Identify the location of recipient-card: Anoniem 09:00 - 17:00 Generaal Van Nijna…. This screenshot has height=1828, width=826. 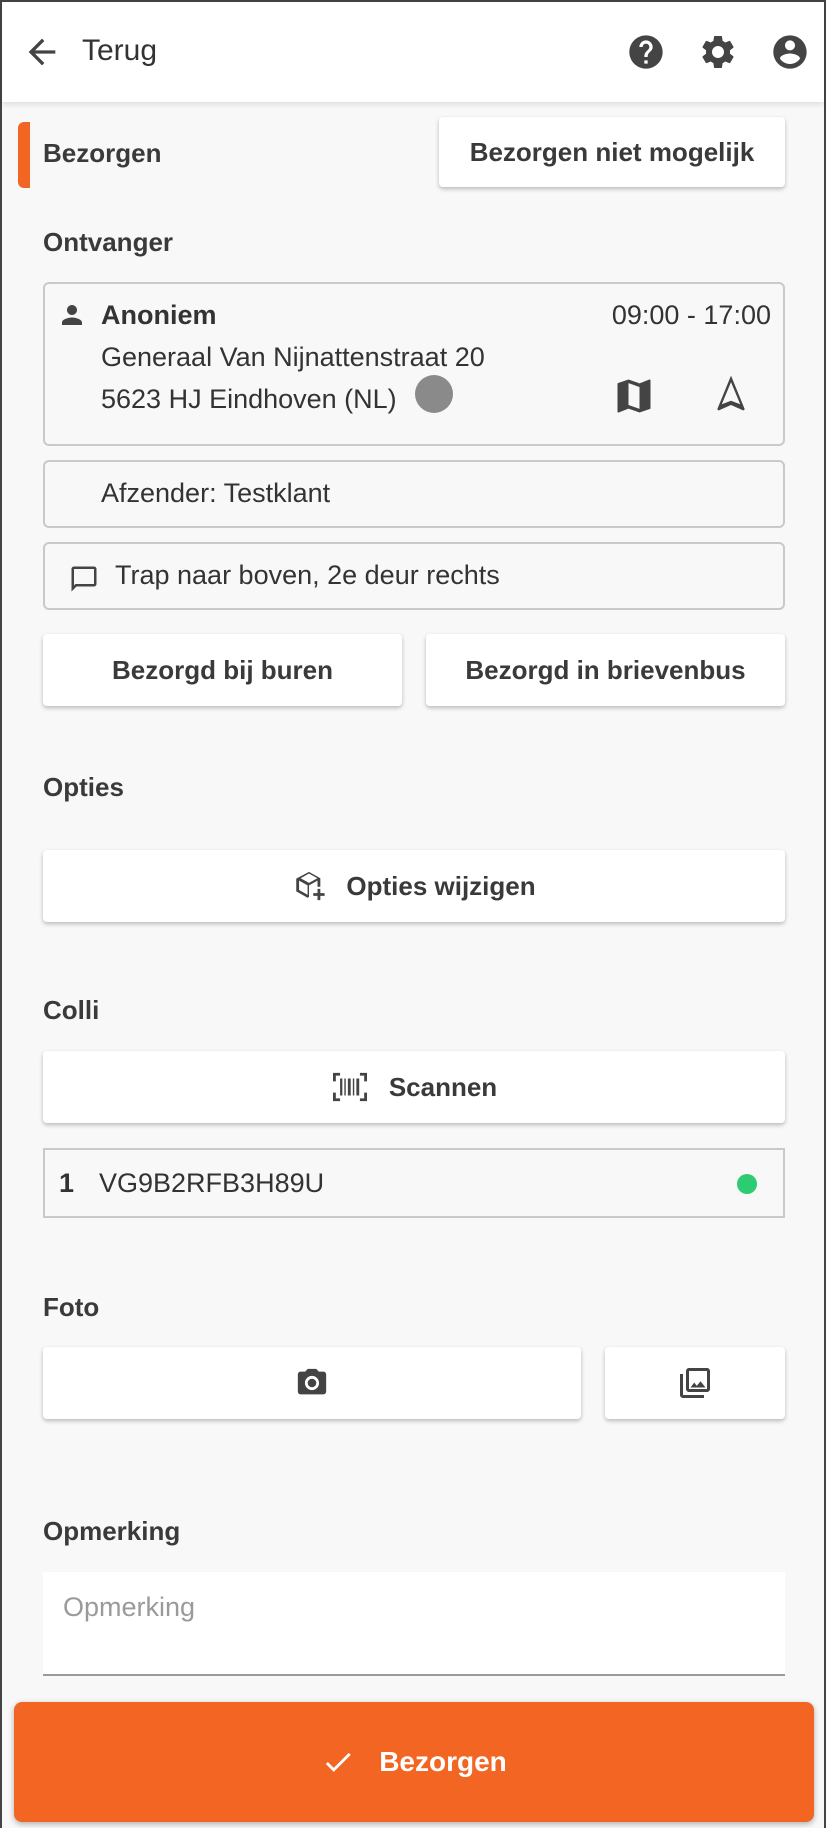
(414, 364).